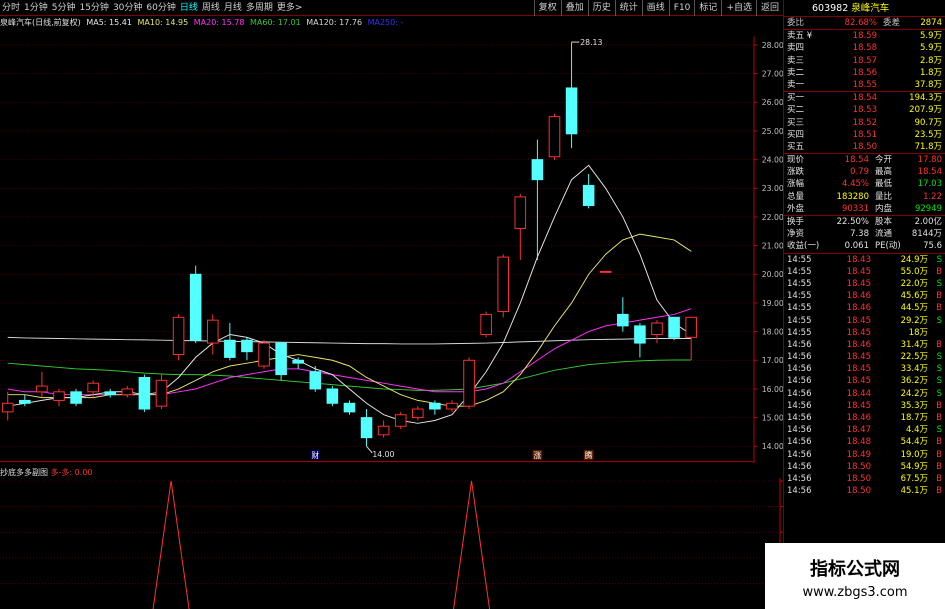 The width and height of the screenshot is (945, 609). What do you see at coordinates (864, 197) in the screenshot?
I see `quote-row: 总量 183280 量比 1.22` at bounding box center [864, 197].